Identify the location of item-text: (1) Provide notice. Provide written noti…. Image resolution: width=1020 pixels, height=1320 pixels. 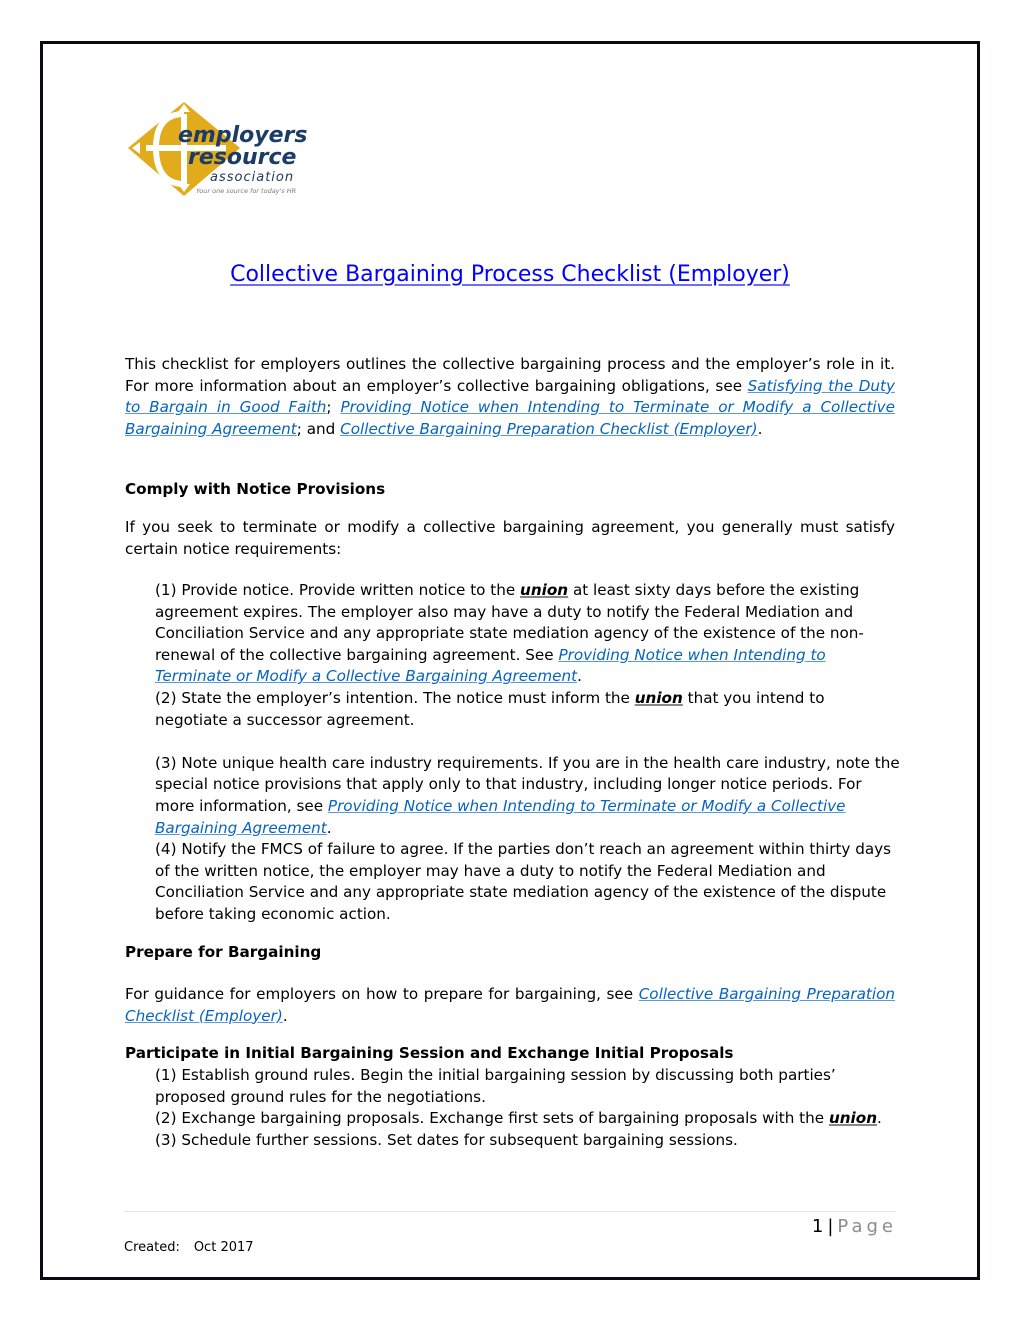
(338, 590).